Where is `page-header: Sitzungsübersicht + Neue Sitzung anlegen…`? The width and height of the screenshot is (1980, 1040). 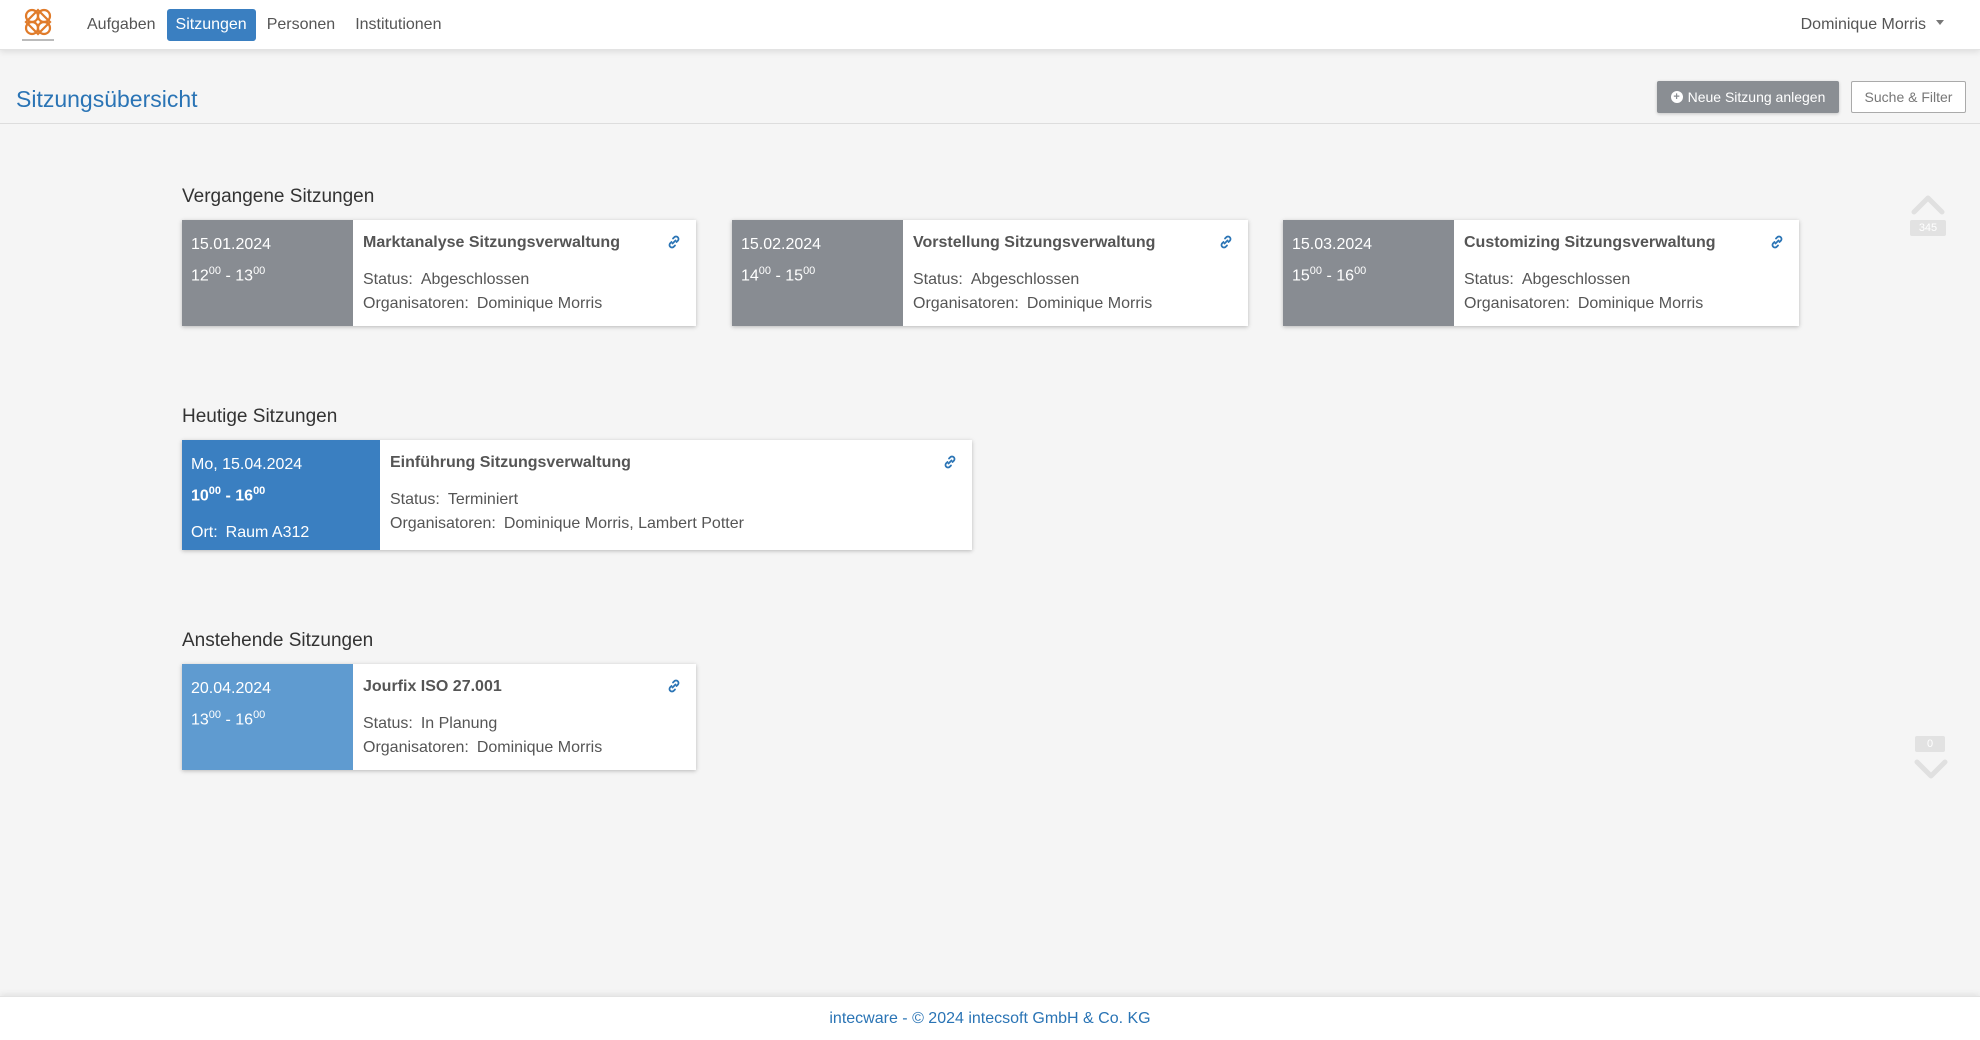
page-header: Sitzungsübersicht + Neue Sitzung anlegen… is located at coordinates (990, 87).